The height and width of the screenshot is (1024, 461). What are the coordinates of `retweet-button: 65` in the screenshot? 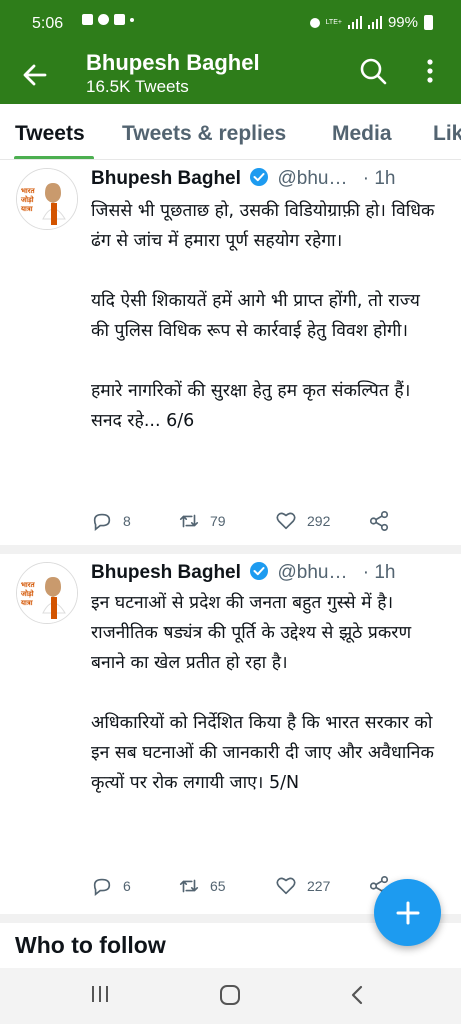 It's located at (202, 886).